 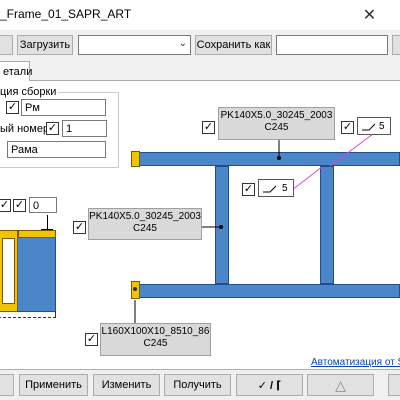 I want to click on change-button: Изменить, so click(x=126, y=385).